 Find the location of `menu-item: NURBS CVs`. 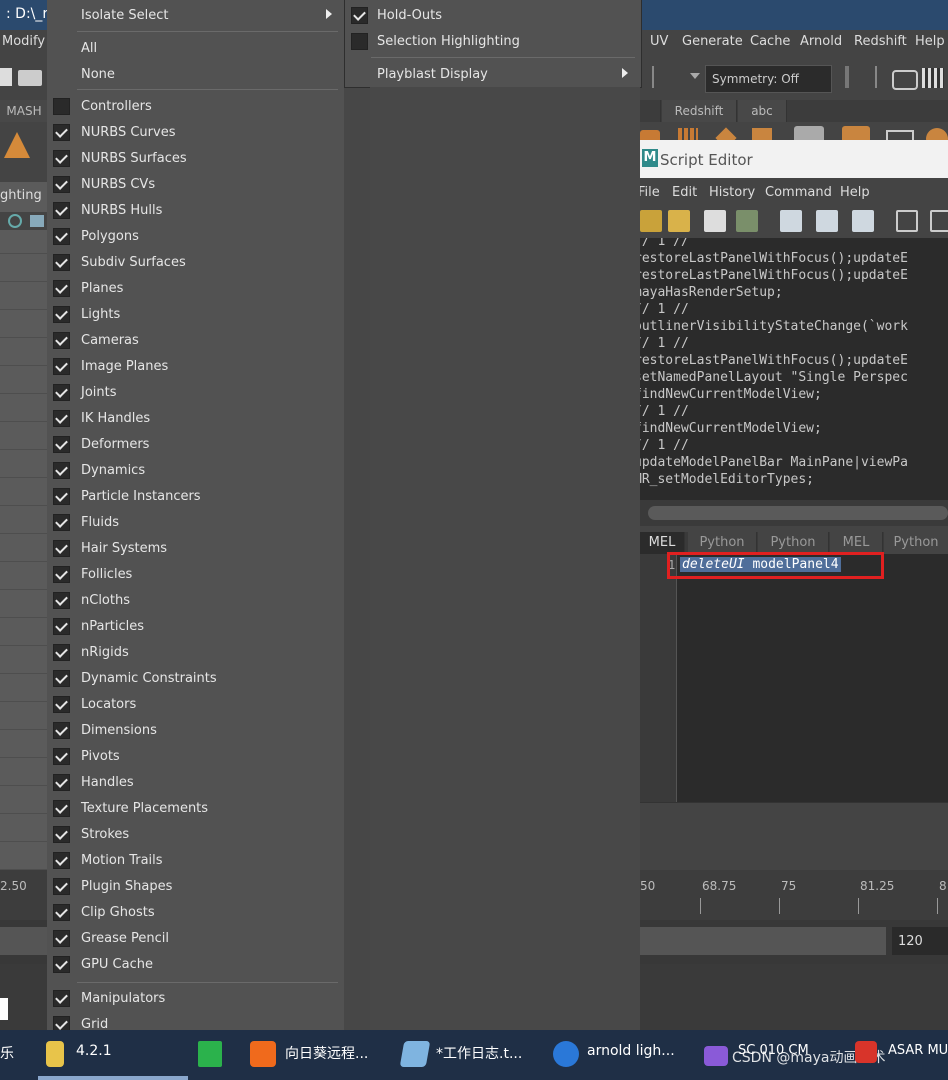

menu-item: NURBS CVs is located at coordinates (118, 184).